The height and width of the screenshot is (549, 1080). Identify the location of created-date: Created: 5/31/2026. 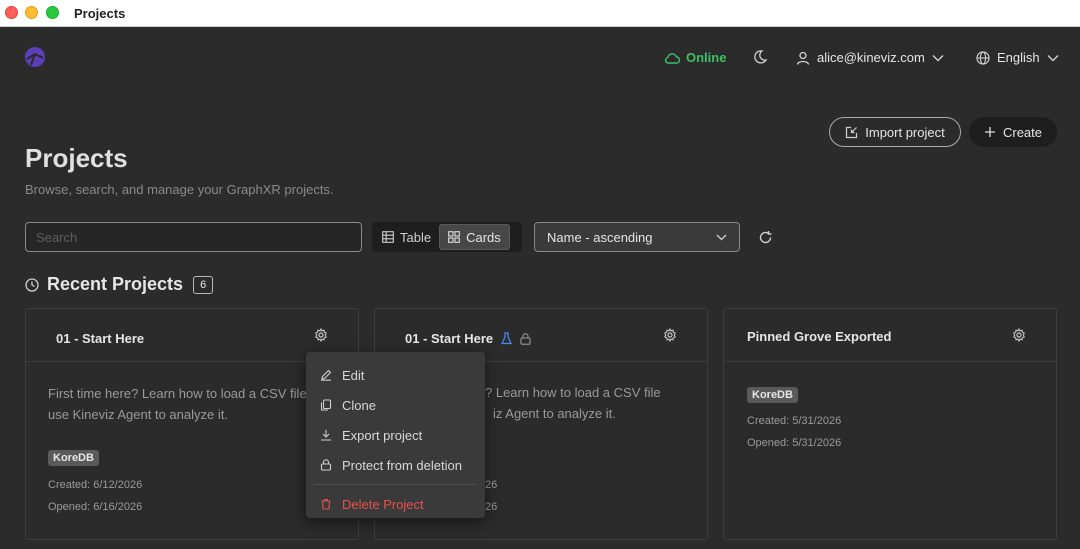
(794, 421).